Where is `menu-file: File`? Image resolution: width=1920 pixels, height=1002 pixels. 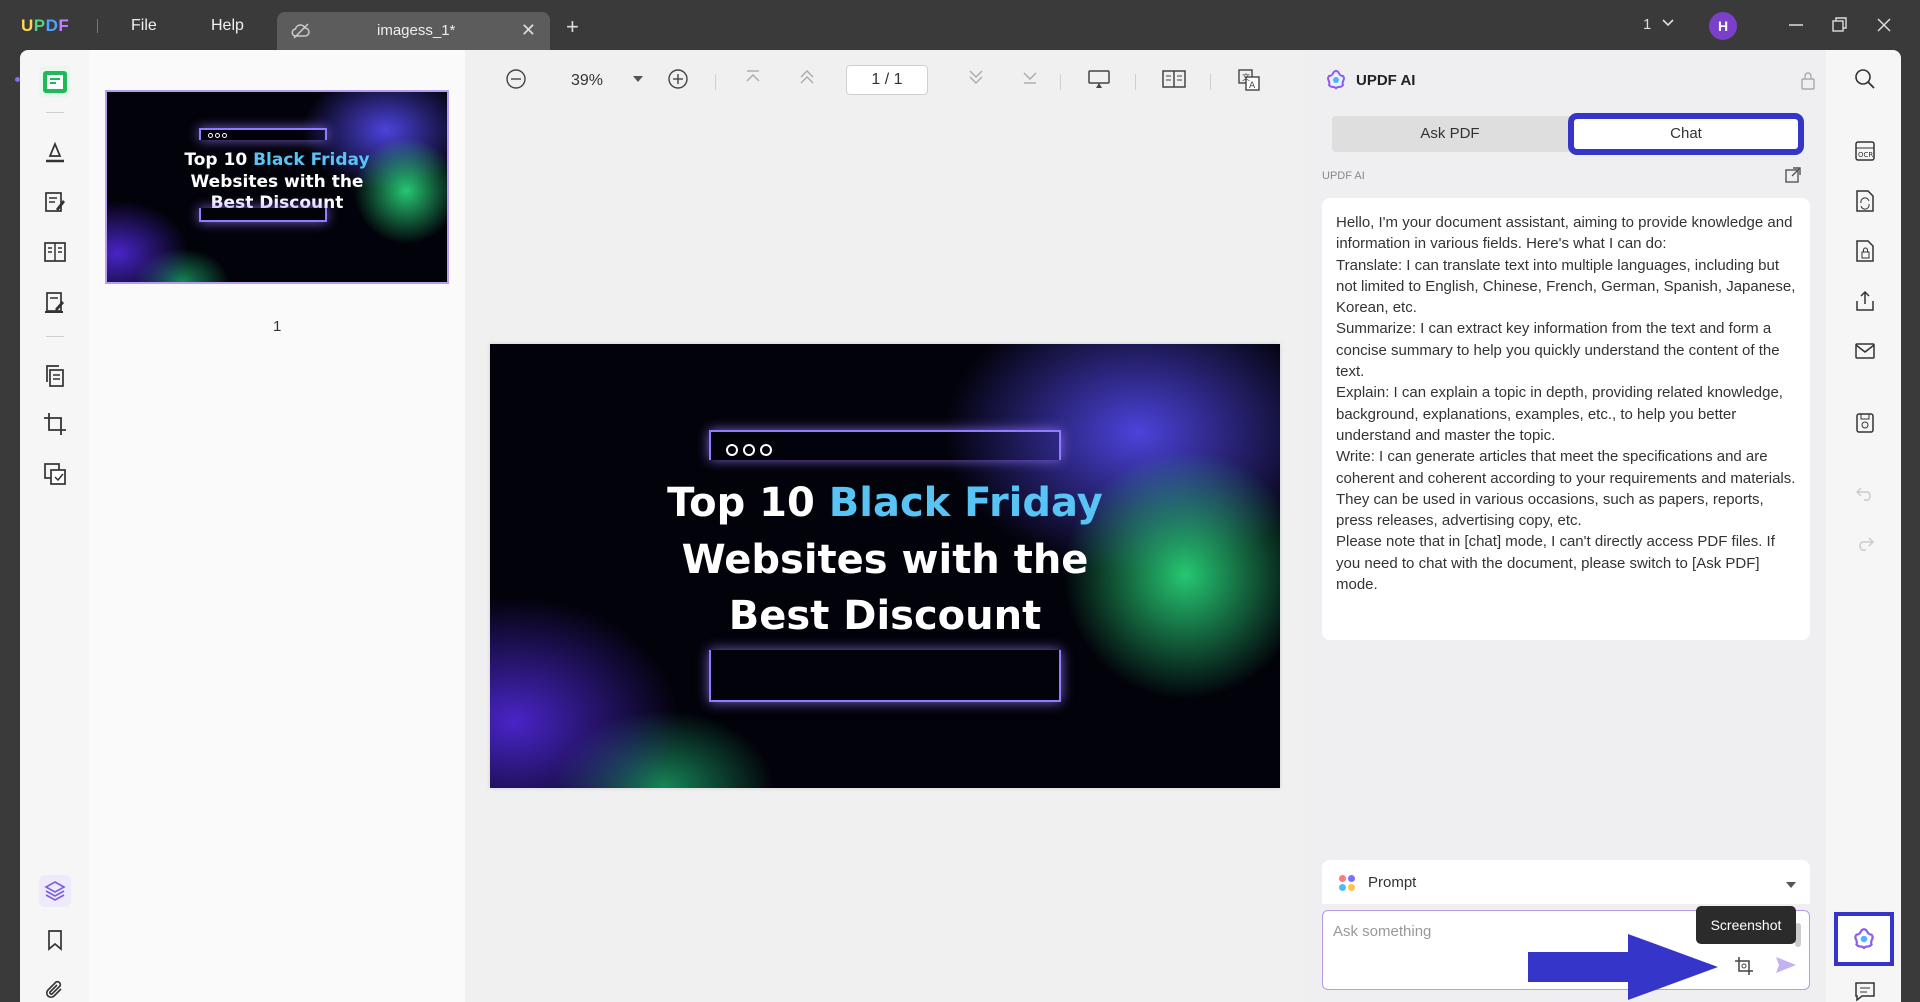 menu-file: File is located at coordinates (144, 26).